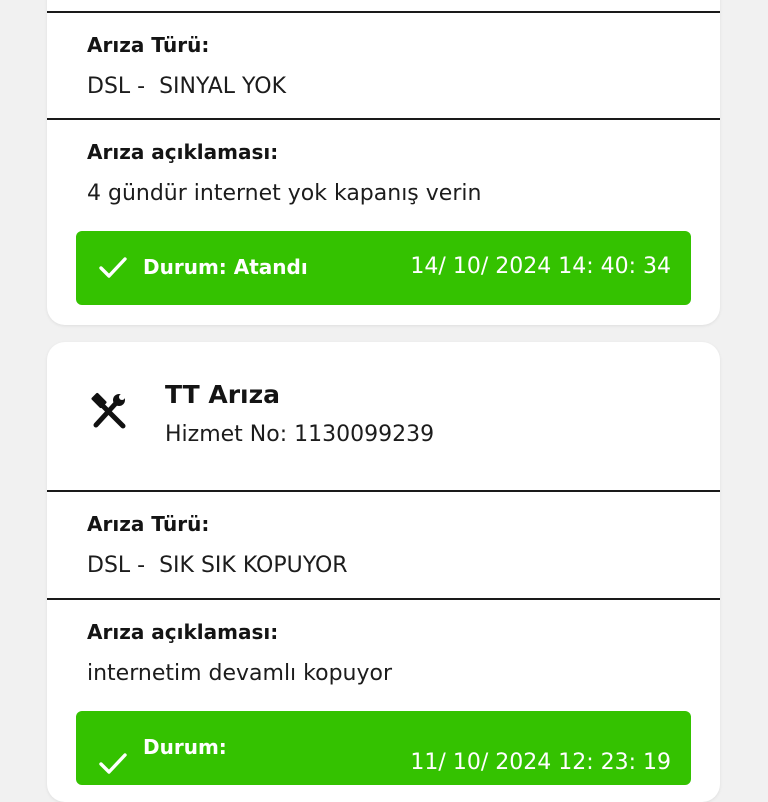 The height and width of the screenshot is (802, 768). I want to click on fault-description-value: internetim devamlı kopuyor, so click(240, 673).